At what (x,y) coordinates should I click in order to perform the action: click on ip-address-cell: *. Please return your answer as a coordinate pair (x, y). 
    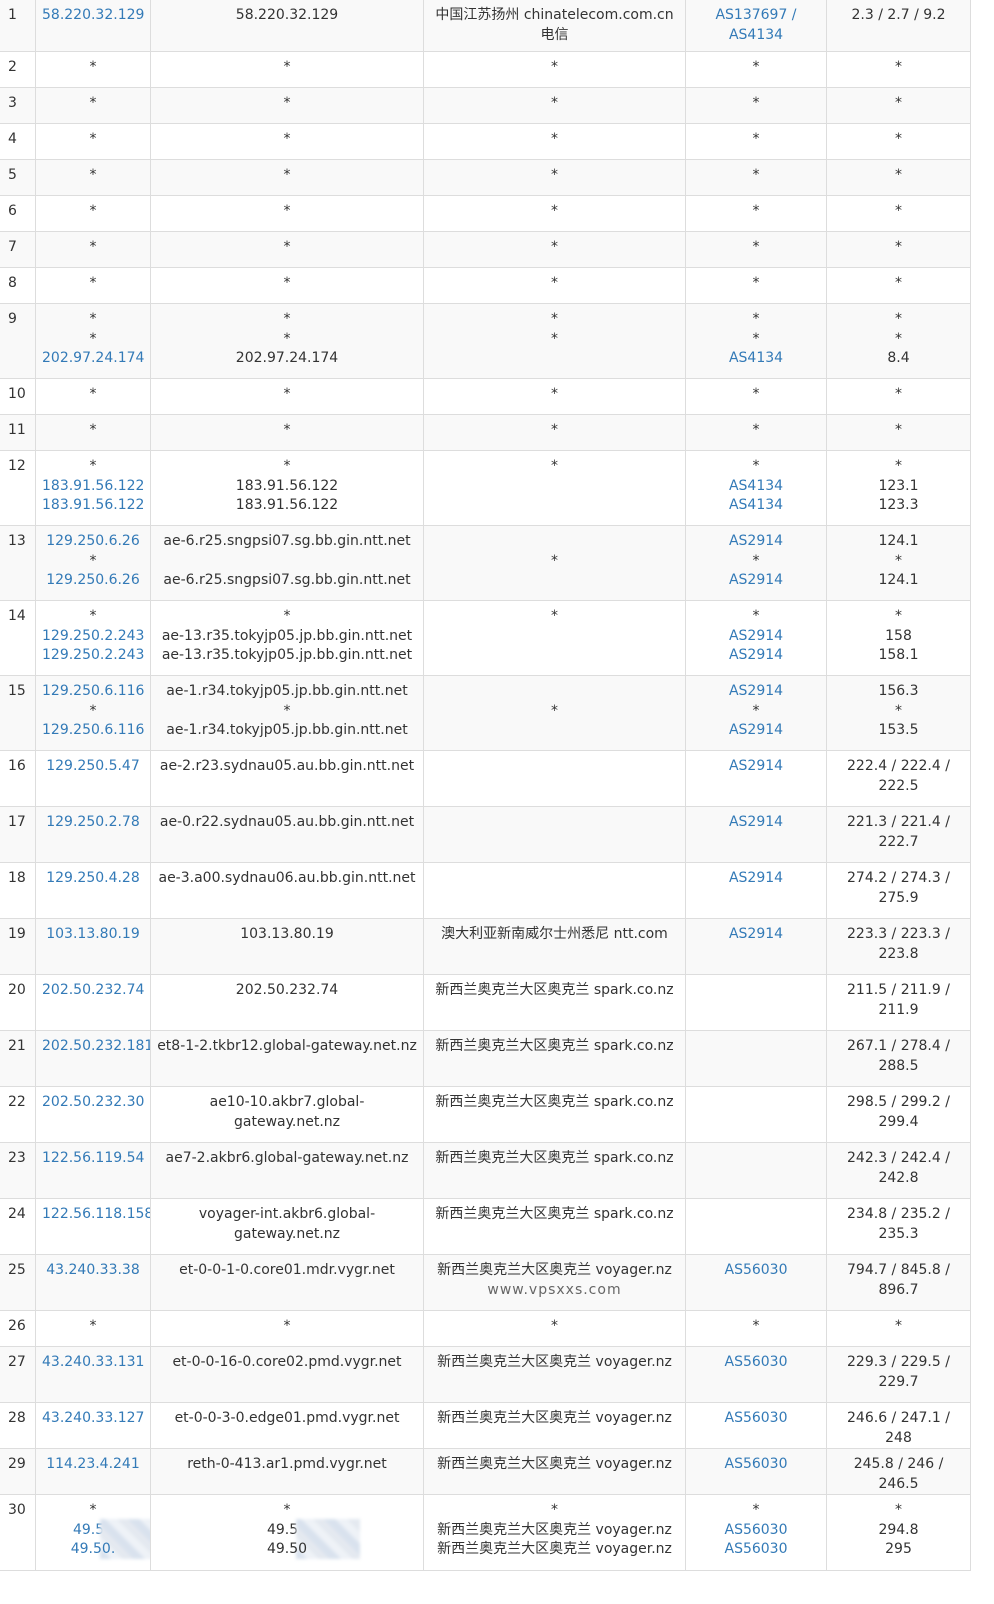
    Looking at the image, I should click on (93, 213).